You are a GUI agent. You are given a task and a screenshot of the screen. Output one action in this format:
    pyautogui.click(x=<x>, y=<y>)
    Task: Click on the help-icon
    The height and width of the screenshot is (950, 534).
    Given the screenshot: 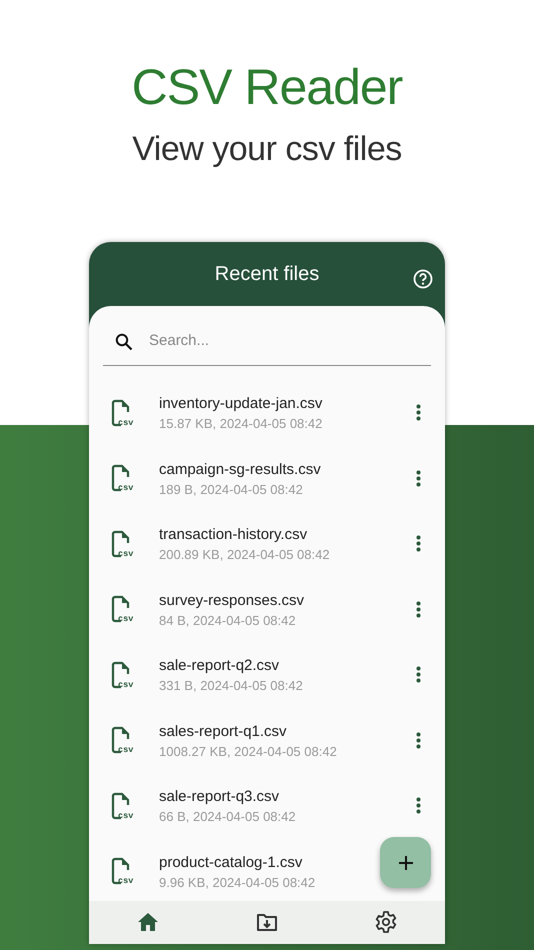 What is the action you would take?
    pyautogui.click(x=423, y=279)
    